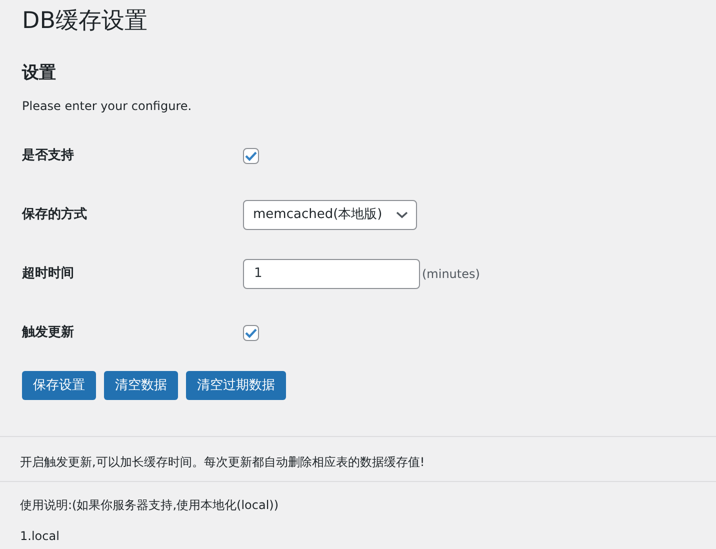  Describe the element at coordinates (48, 156) in the screenshot. I see `field-label: 是否支持` at that location.